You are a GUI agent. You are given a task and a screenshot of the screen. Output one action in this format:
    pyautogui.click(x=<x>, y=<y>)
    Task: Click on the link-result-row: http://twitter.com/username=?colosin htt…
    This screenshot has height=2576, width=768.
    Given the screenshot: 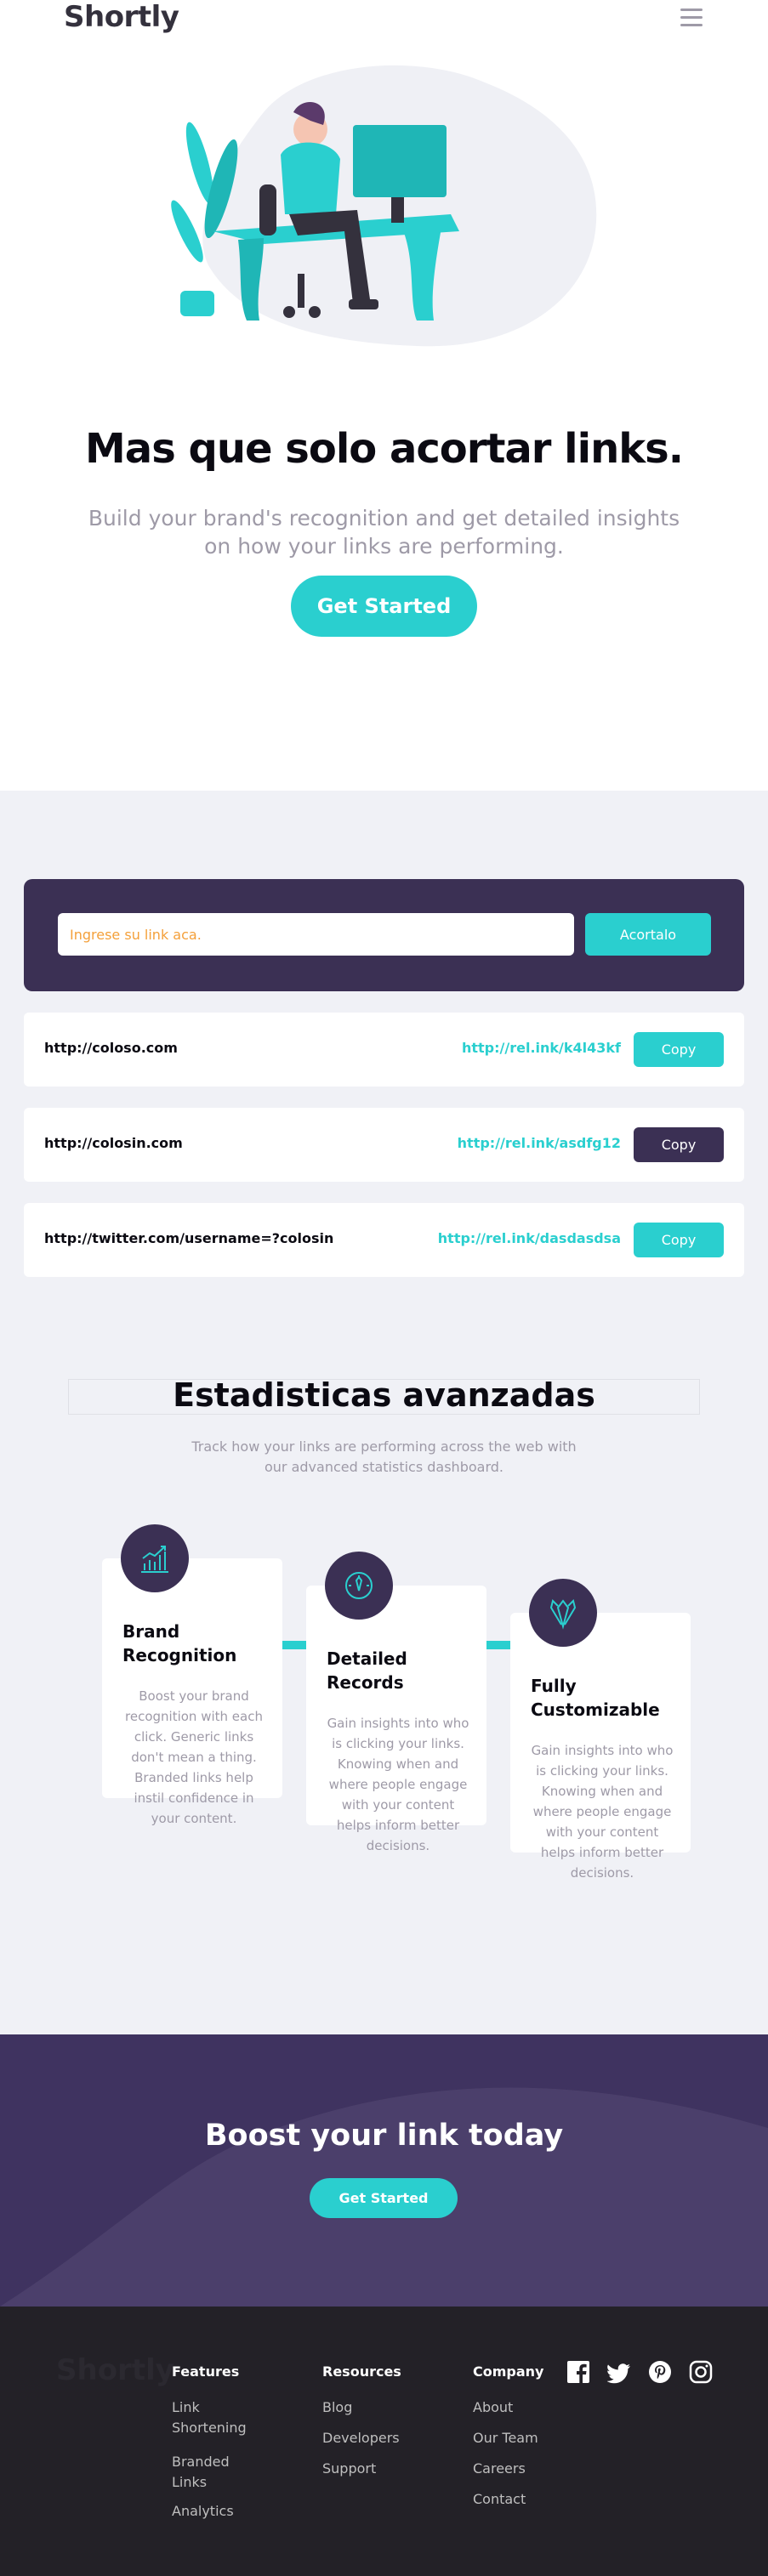 What is the action you would take?
    pyautogui.click(x=384, y=1240)
    